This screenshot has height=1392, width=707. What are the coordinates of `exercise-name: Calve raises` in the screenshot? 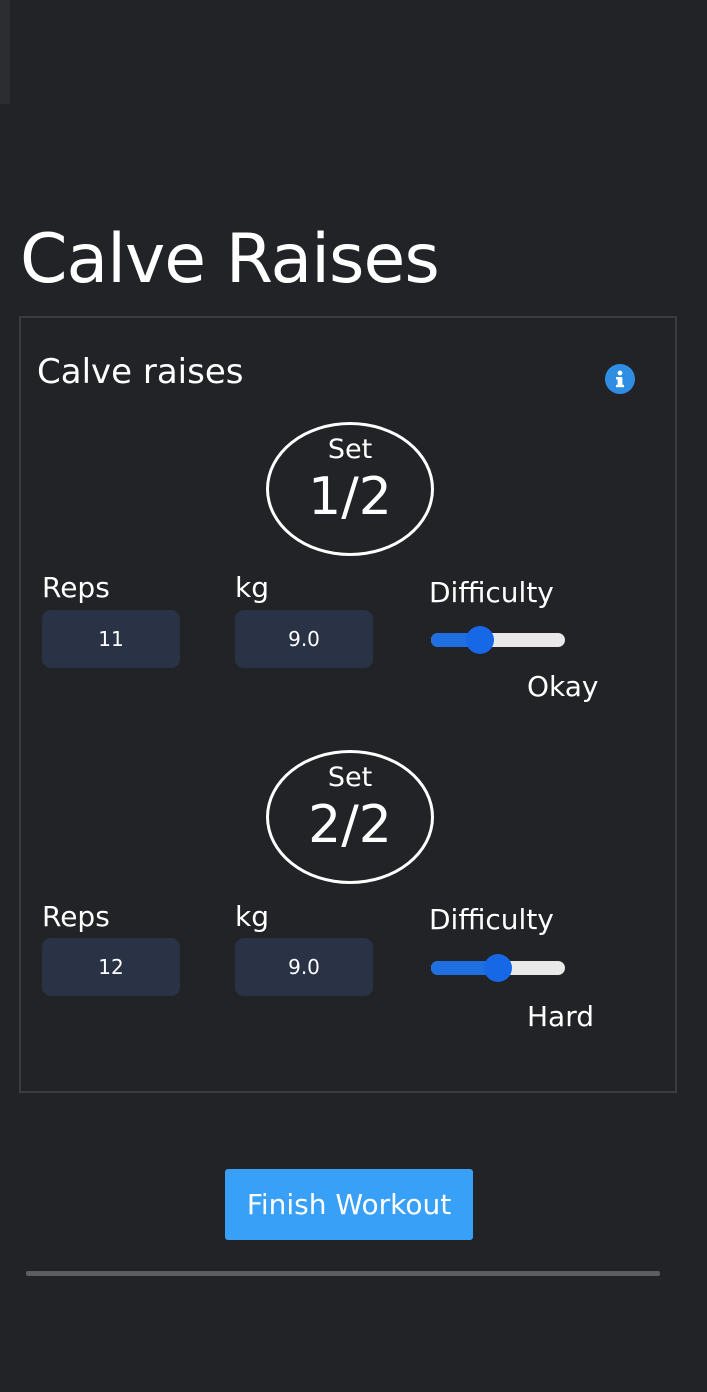 It's located at (140, 372).